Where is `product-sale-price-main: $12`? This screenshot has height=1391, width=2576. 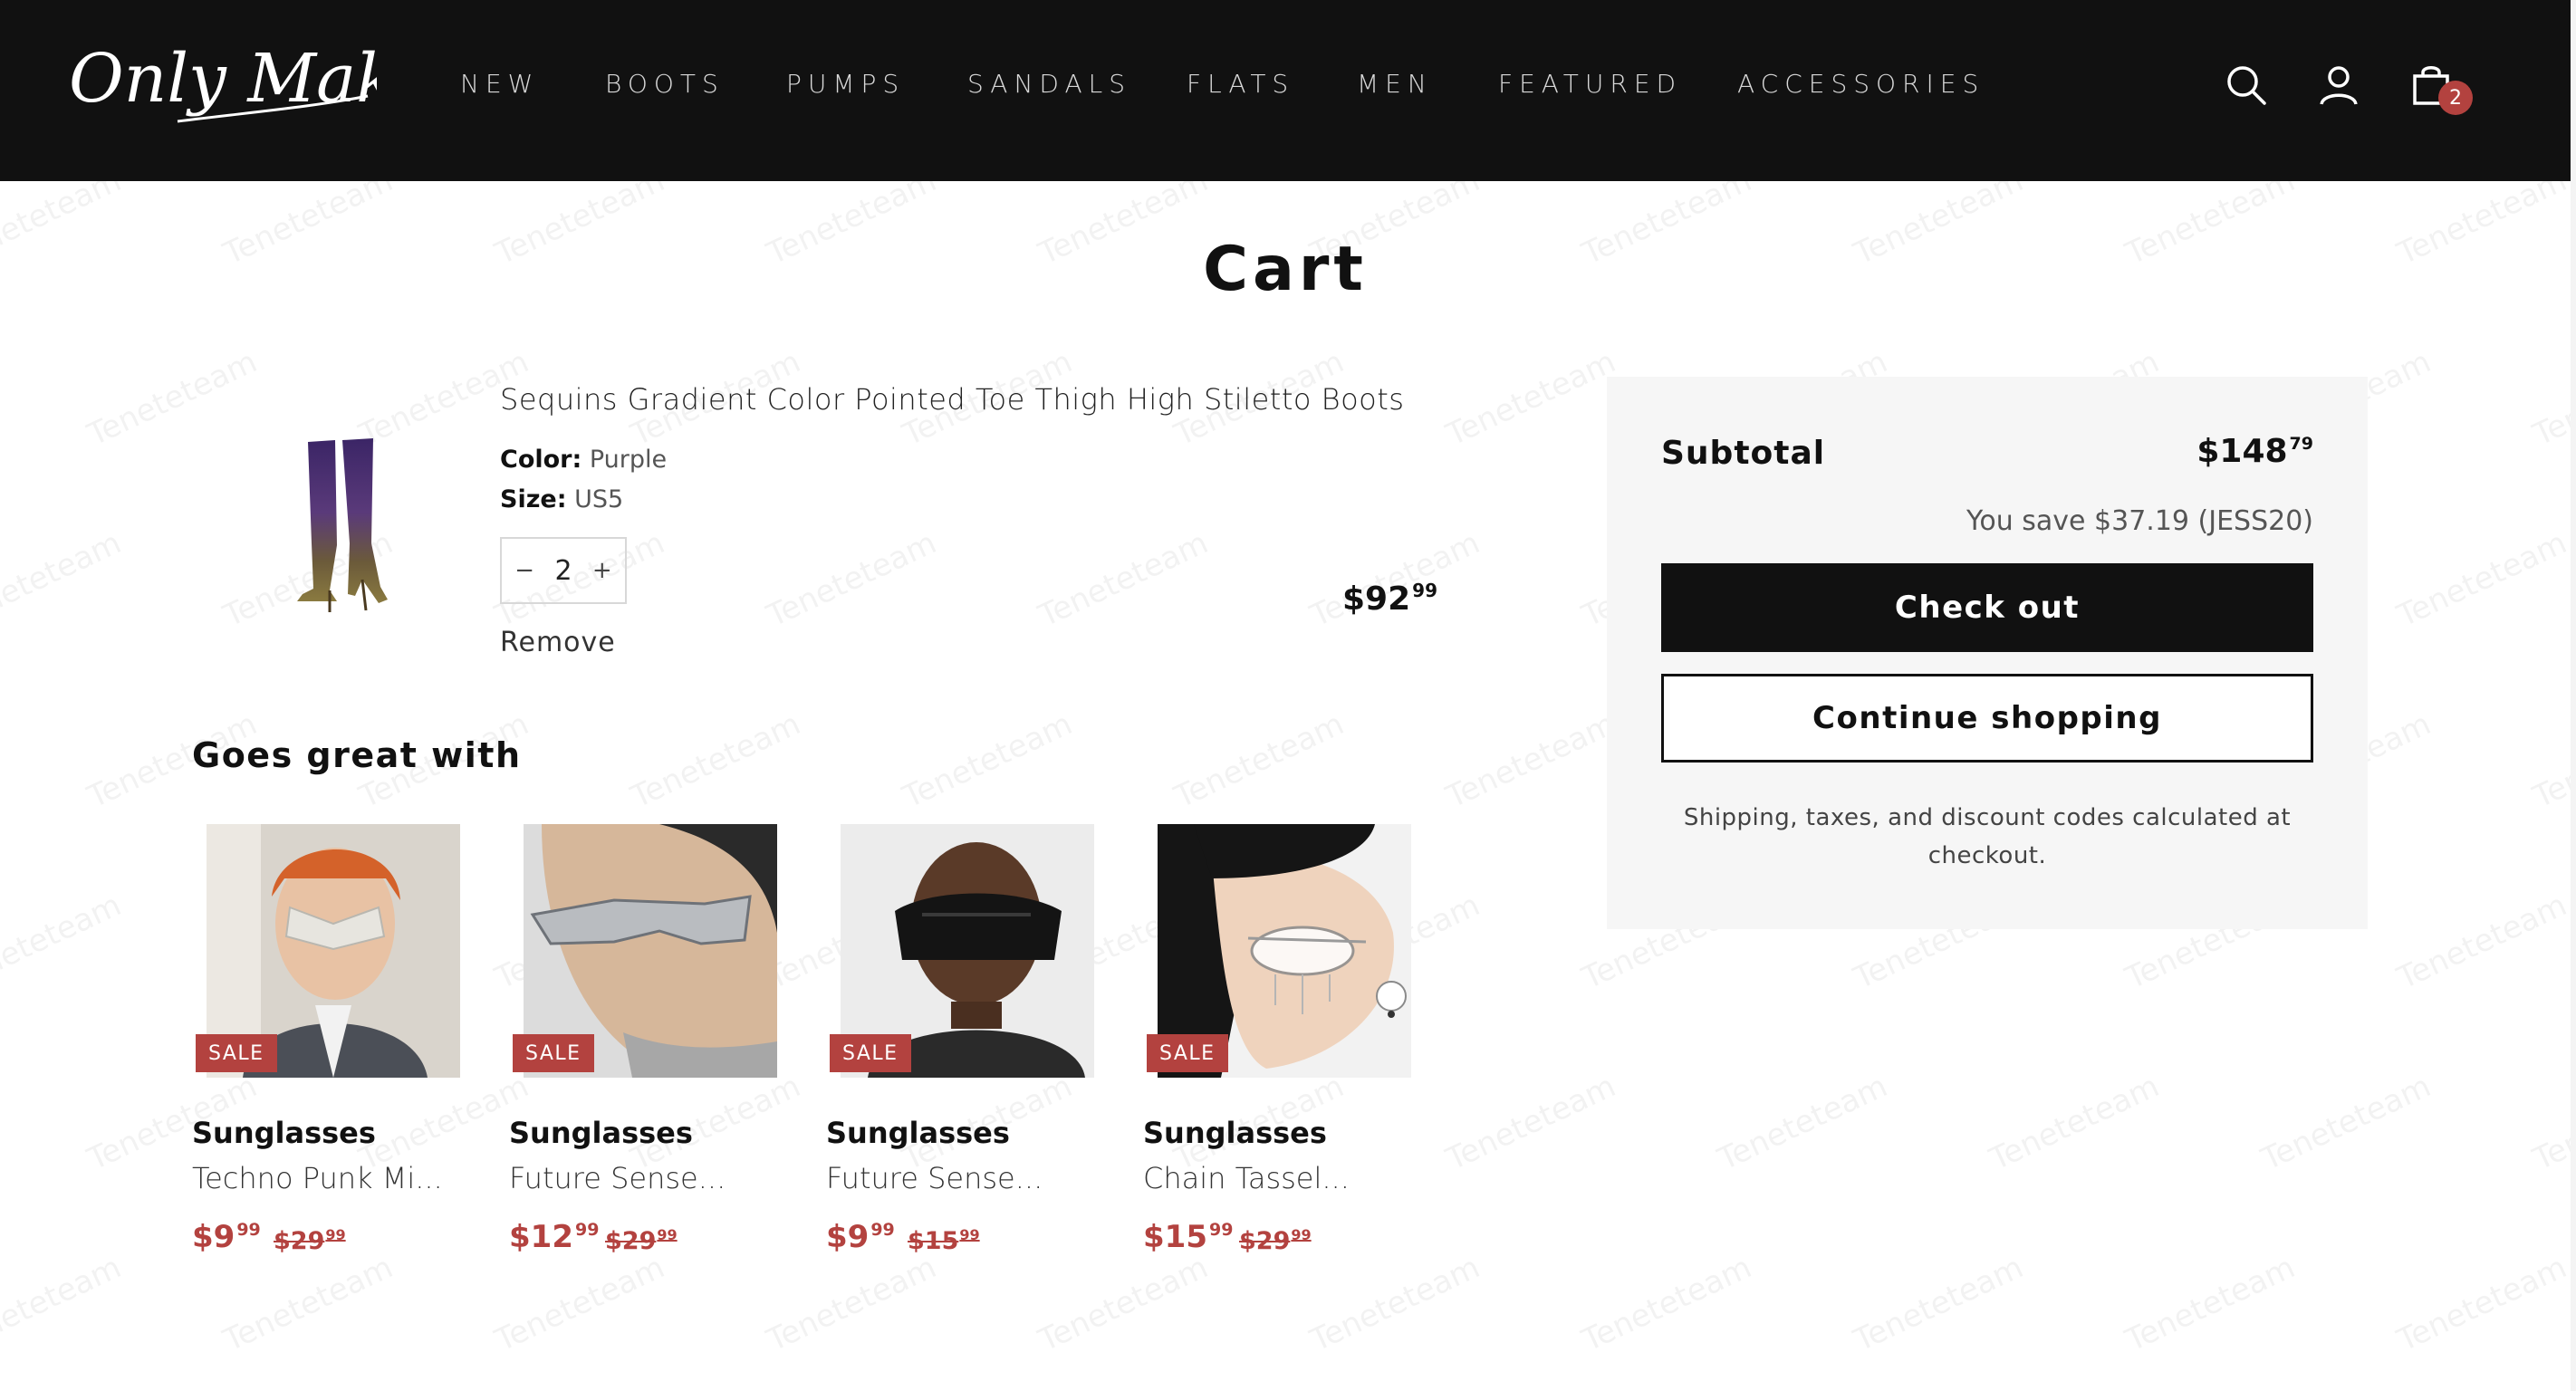 product-sale-price-main: $12 is located at coordinates (541, 1237).